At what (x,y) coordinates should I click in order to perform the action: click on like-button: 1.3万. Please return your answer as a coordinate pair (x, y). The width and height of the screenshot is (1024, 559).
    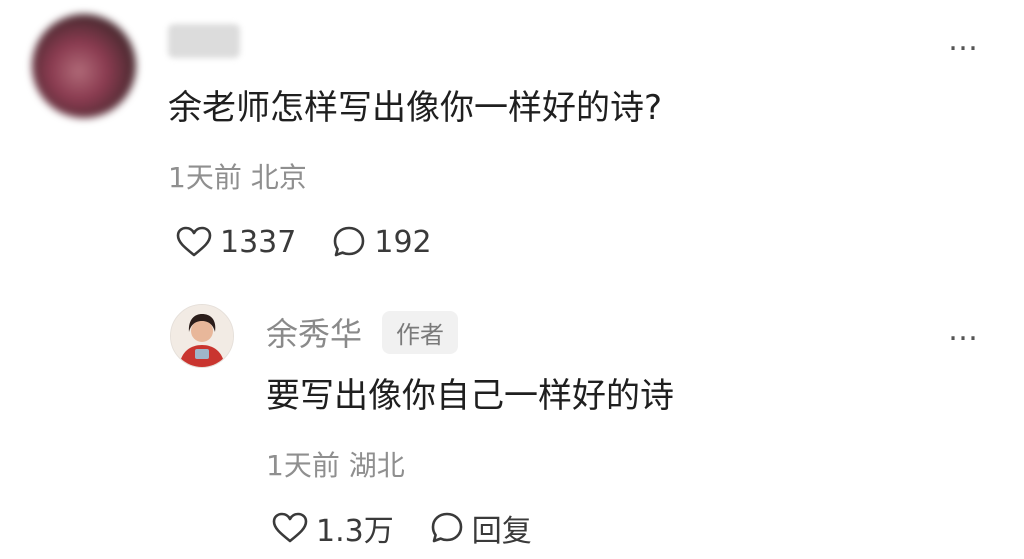
    Looking at the image, I should click on (333, 528).